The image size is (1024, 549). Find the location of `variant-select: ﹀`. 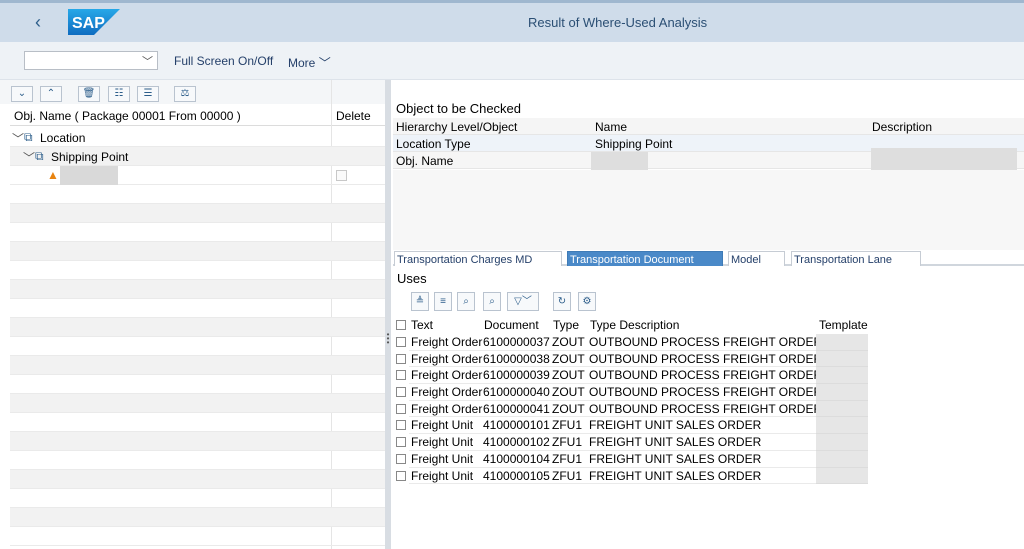

variant-select: ﹀ is located at coordinates (91, 60).